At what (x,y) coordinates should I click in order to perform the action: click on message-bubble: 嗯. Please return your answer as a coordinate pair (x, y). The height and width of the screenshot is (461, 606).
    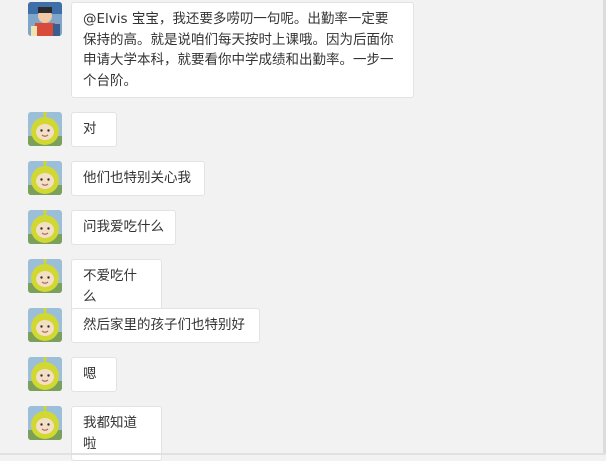
    Looking at the image, I should click on (94, 374).